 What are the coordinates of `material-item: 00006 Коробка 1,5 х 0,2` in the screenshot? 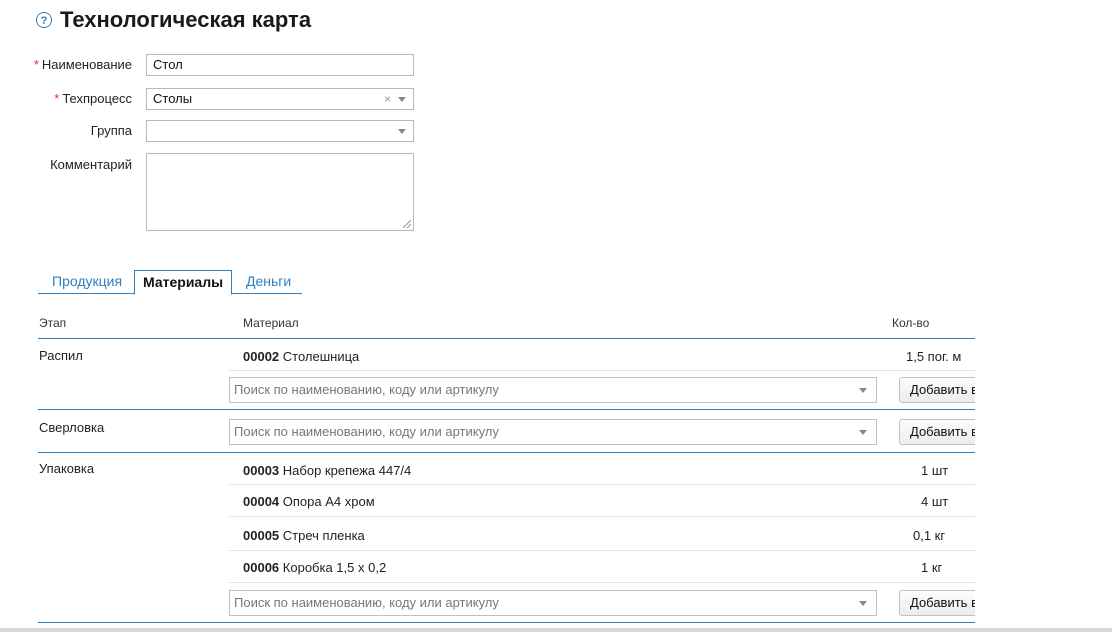 It's located at (315, 567).